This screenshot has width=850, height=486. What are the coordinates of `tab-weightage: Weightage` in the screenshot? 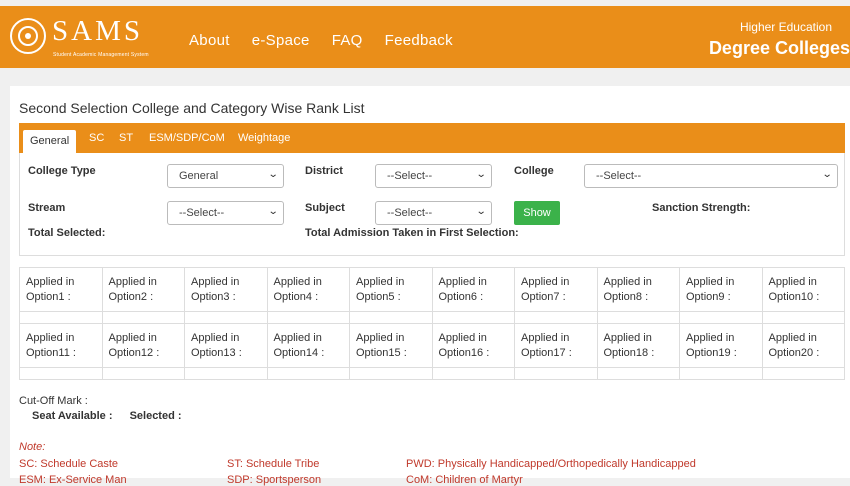 It's located at (264, 138).